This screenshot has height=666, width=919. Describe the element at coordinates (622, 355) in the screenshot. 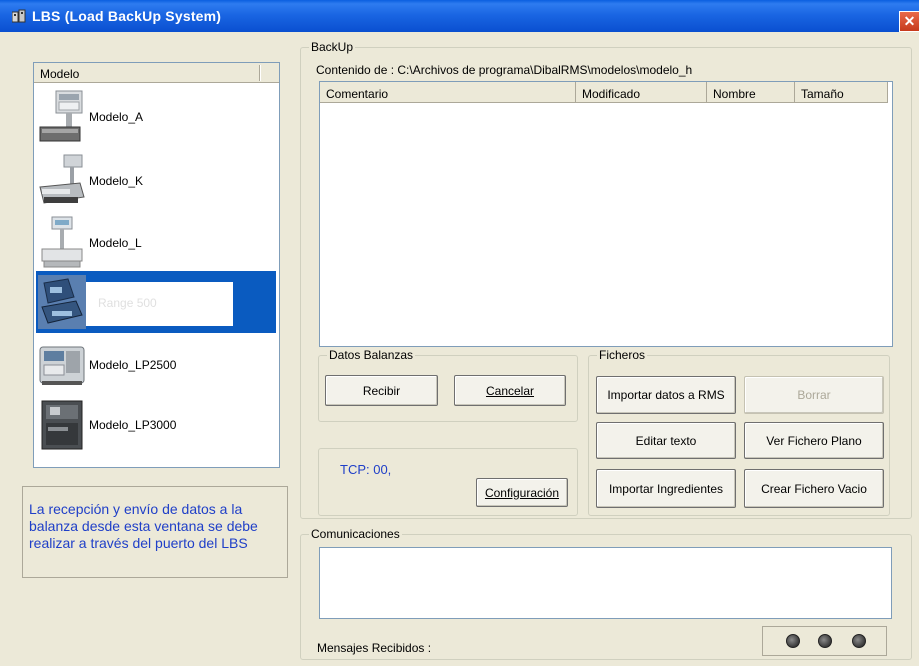

I see `ficheros-label: Ficheros` at that location.